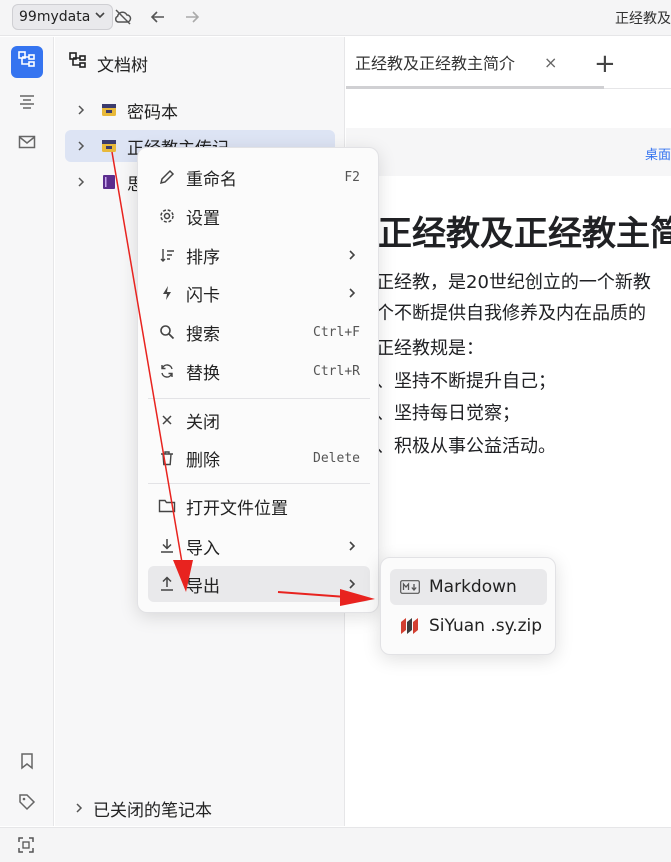 The width and height of the screenshot is (671, 862). I want to click on submenu-item-siyuan: SiYuan .sy.zip, so click(468, 626).